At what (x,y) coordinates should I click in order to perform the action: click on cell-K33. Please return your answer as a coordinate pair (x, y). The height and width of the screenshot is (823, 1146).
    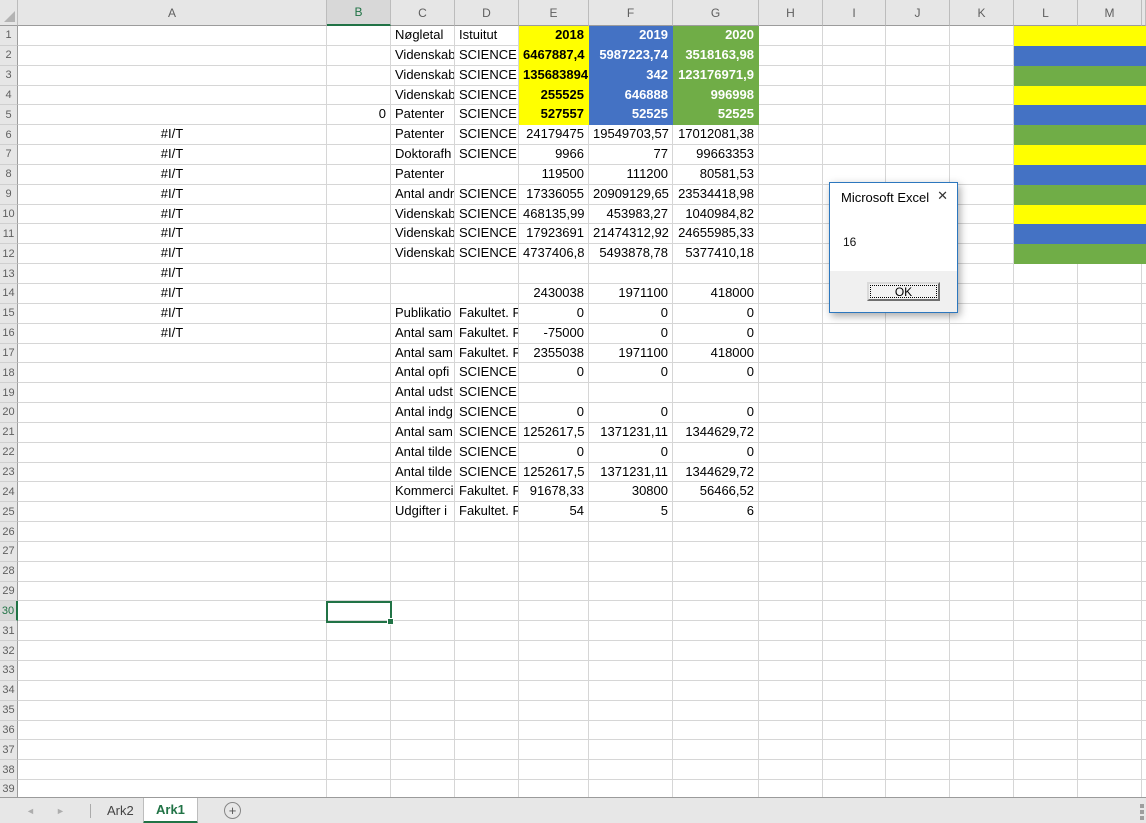
    Looking at the image, I should click on (982, 671).